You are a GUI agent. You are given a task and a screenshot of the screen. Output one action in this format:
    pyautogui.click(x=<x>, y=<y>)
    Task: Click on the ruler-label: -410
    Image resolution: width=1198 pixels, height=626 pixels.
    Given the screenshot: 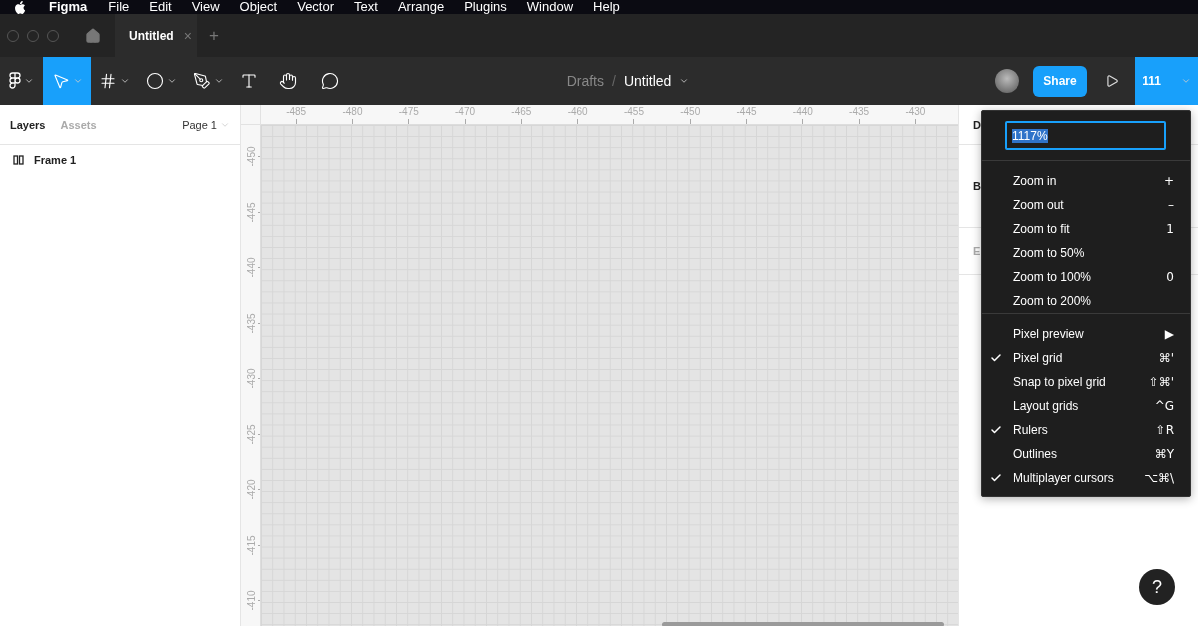 What is the action you would take?
    pyautogui.click(x=251, y=600)
    